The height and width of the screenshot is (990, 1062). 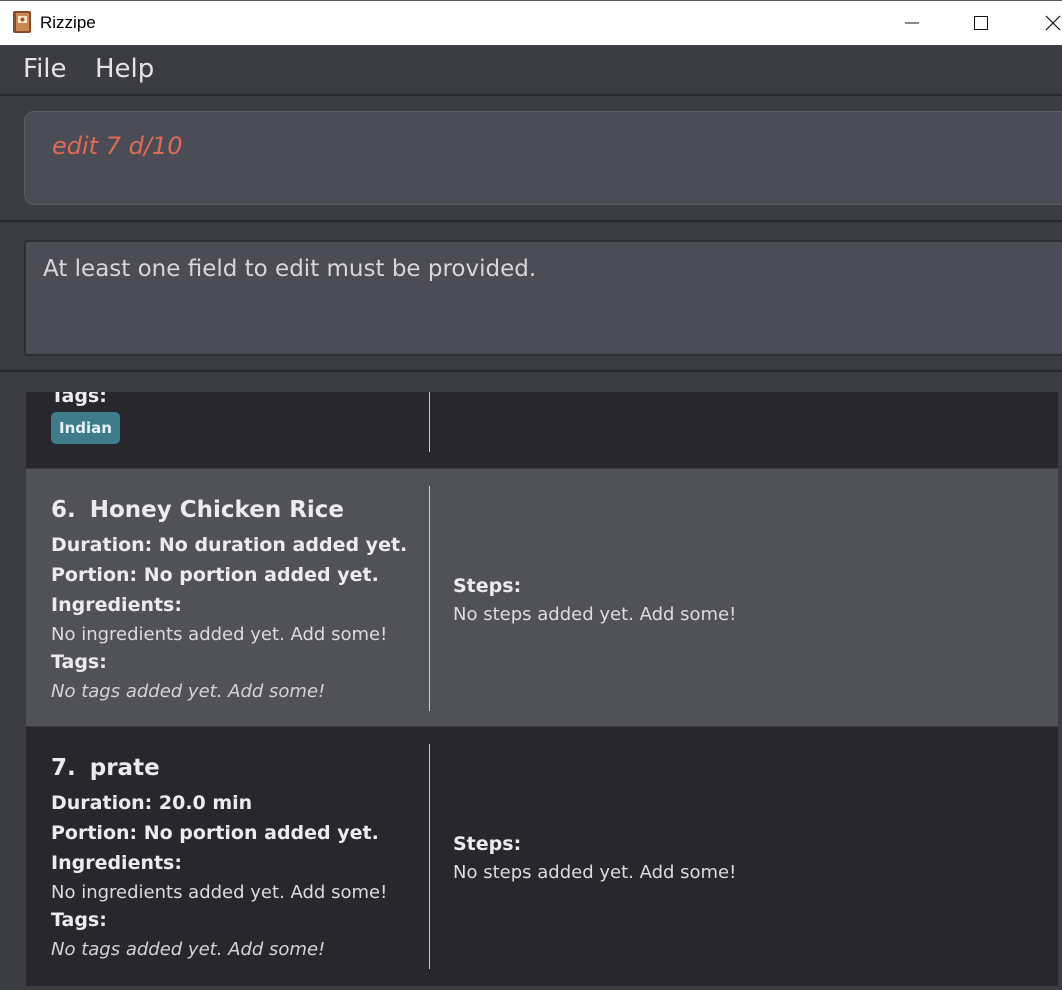 I want to click on minimize-button, so click(x=912, y=23).